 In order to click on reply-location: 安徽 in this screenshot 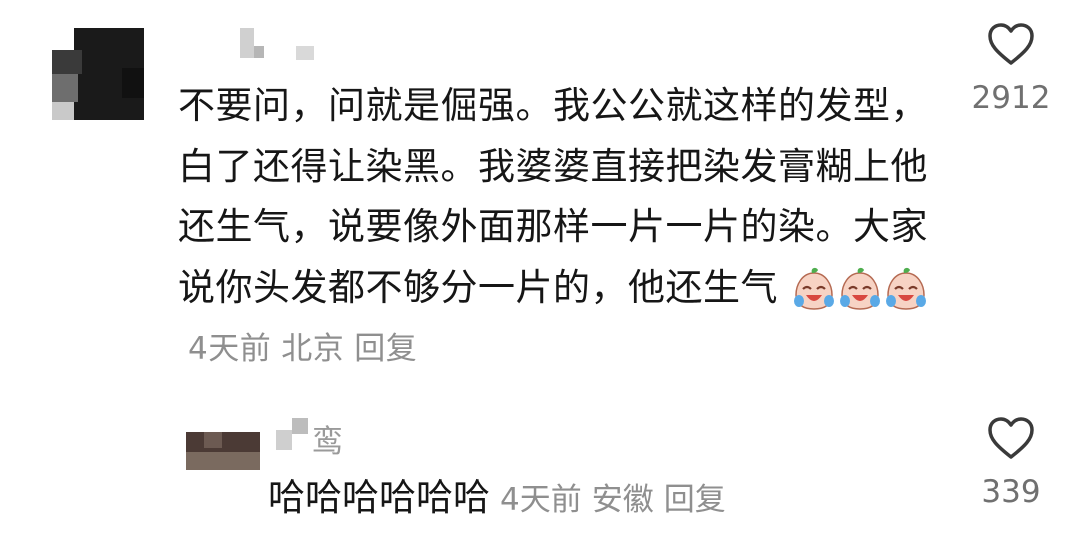, I will do `click(622, 499)`.